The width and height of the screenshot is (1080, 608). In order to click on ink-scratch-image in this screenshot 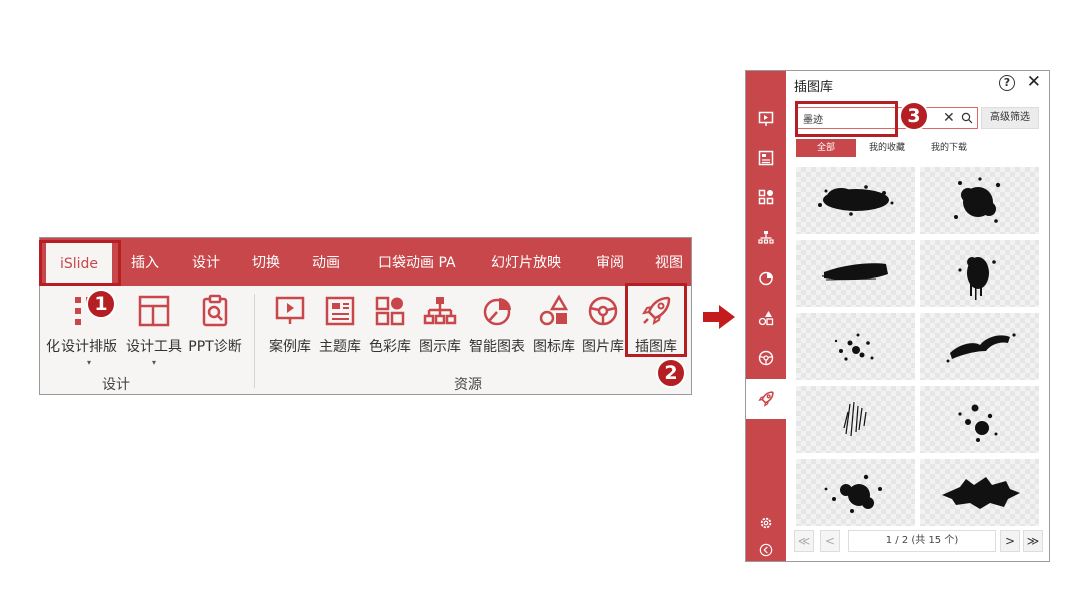, I will do `click(855, 419)`.